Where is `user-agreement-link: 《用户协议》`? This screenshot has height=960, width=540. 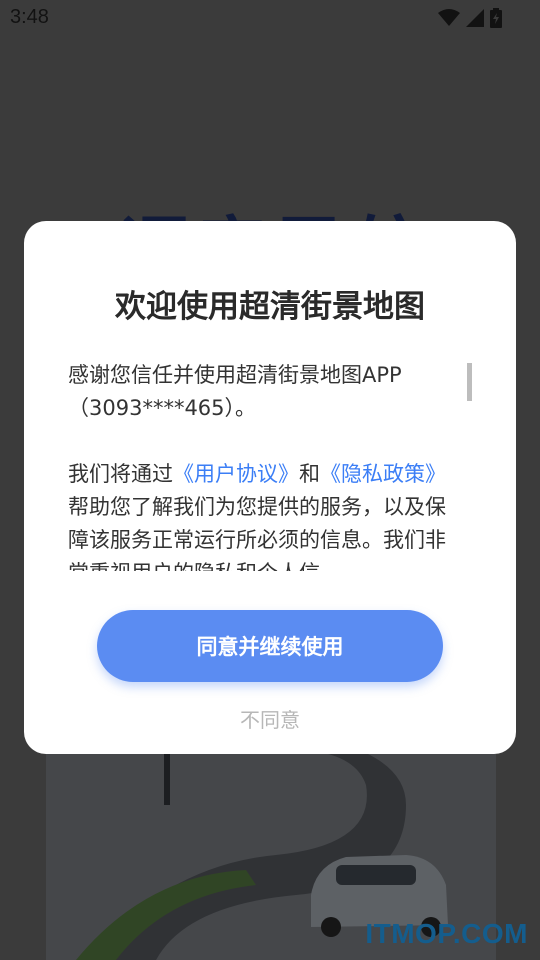
user-agreement-link: 《用户协议》 is located at coordinates (236, 474).